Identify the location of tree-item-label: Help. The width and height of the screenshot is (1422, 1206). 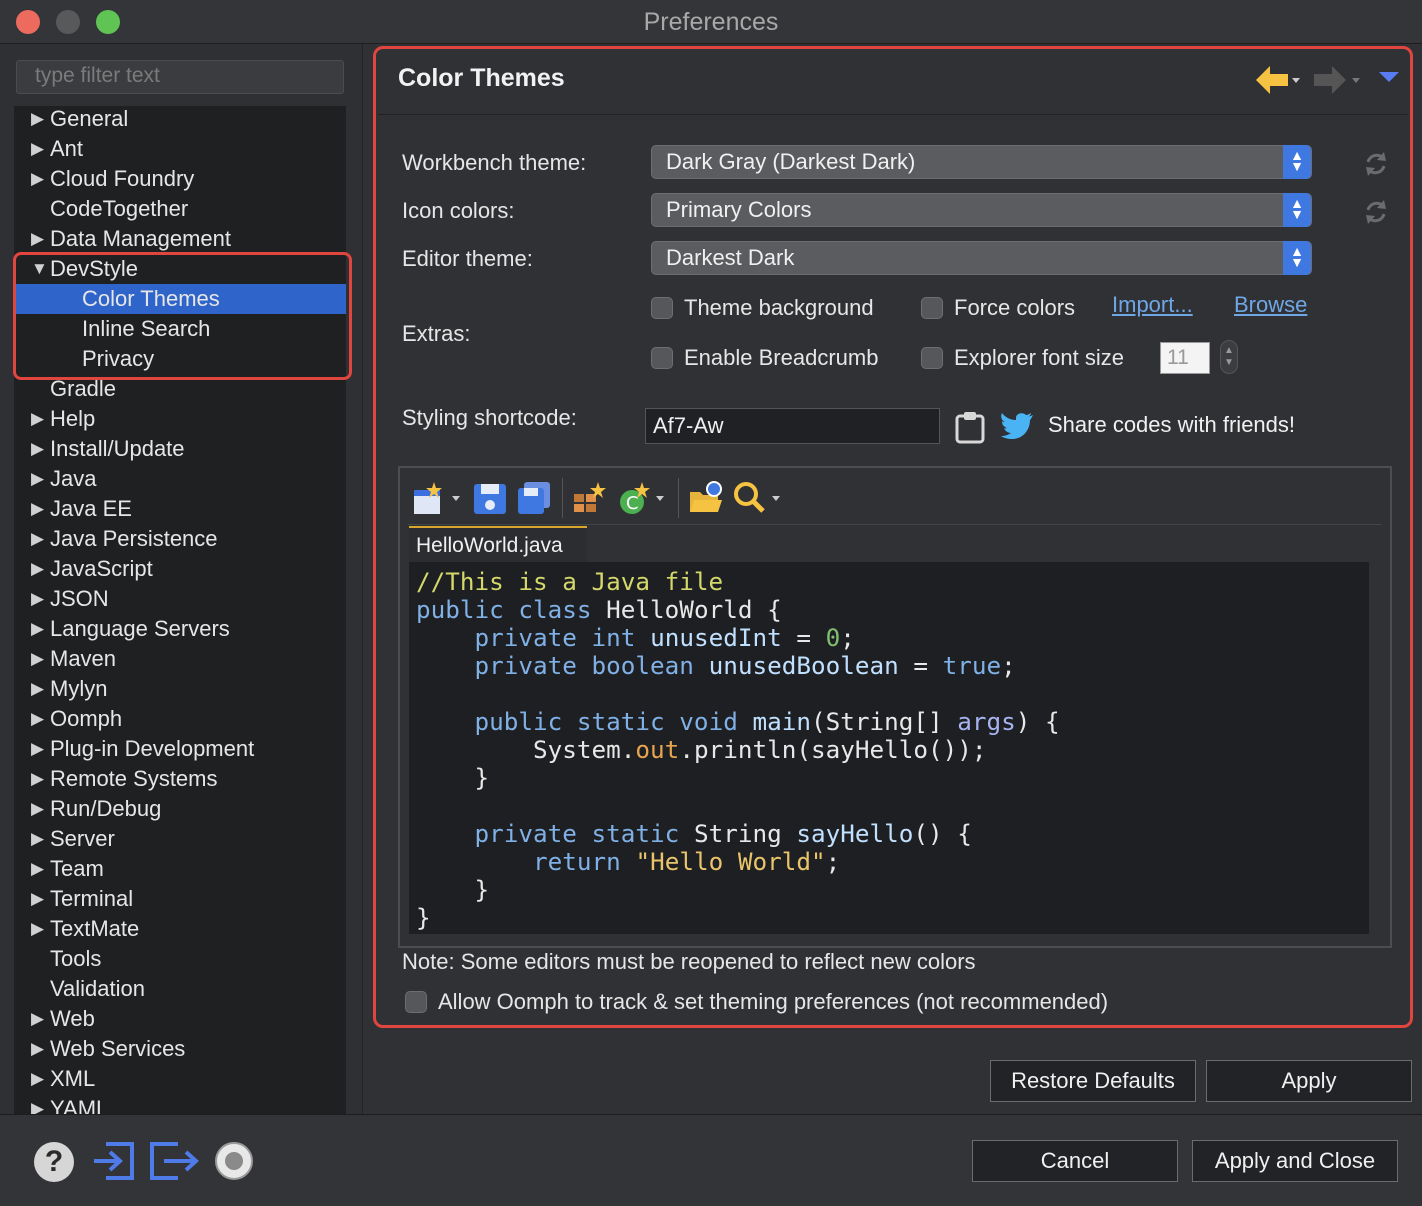
(73, 418).